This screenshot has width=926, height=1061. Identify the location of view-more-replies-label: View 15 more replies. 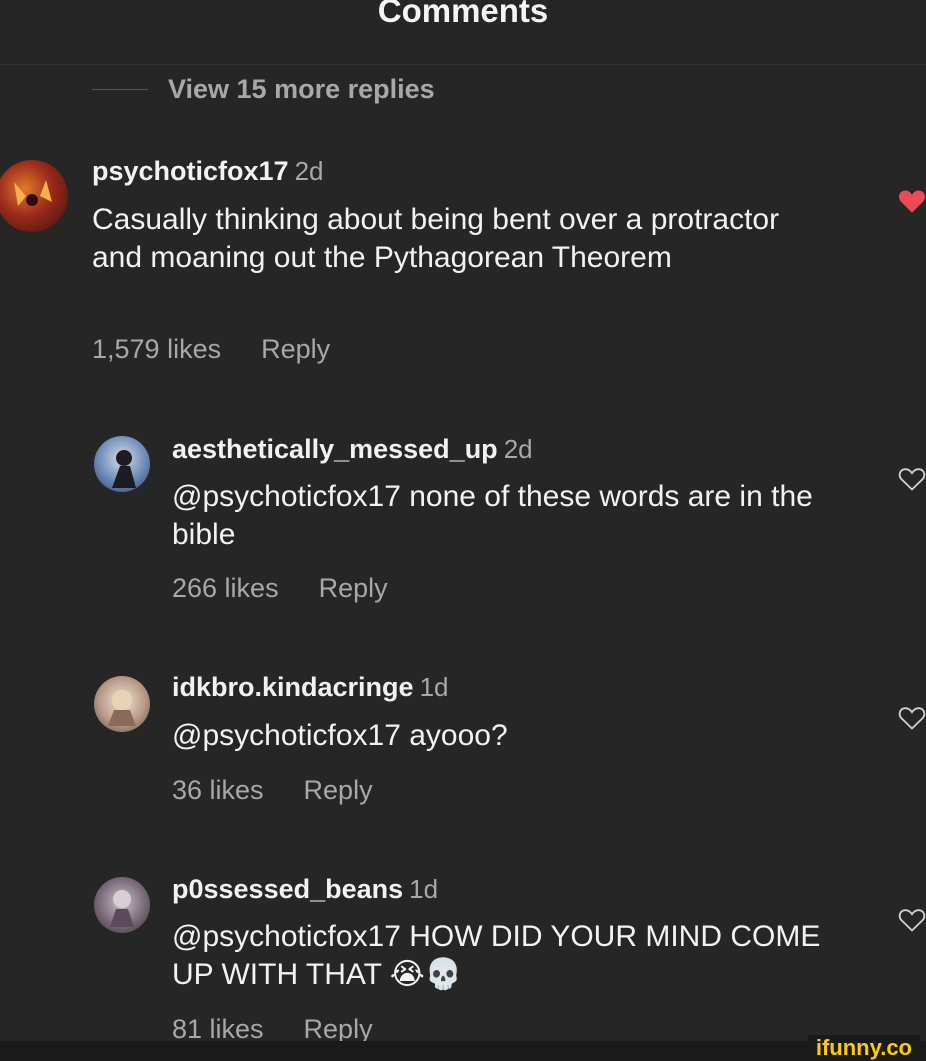
(301, 88).